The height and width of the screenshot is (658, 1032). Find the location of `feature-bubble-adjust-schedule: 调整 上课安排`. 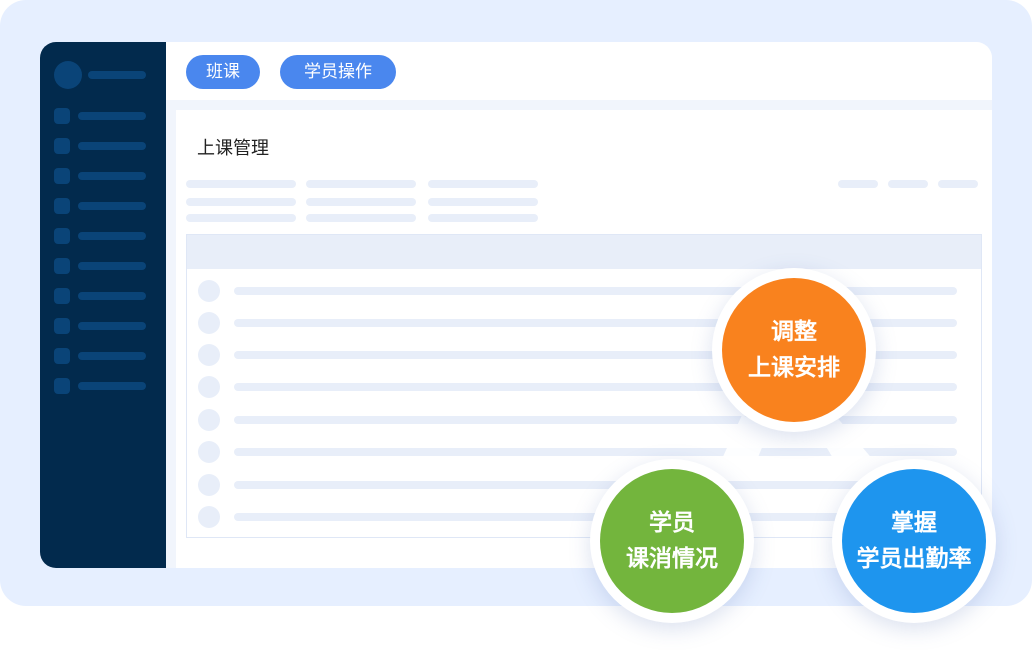

feature-bubble-adjust-schedule: 调整 上课安排 is located at coordinates (794, 350).